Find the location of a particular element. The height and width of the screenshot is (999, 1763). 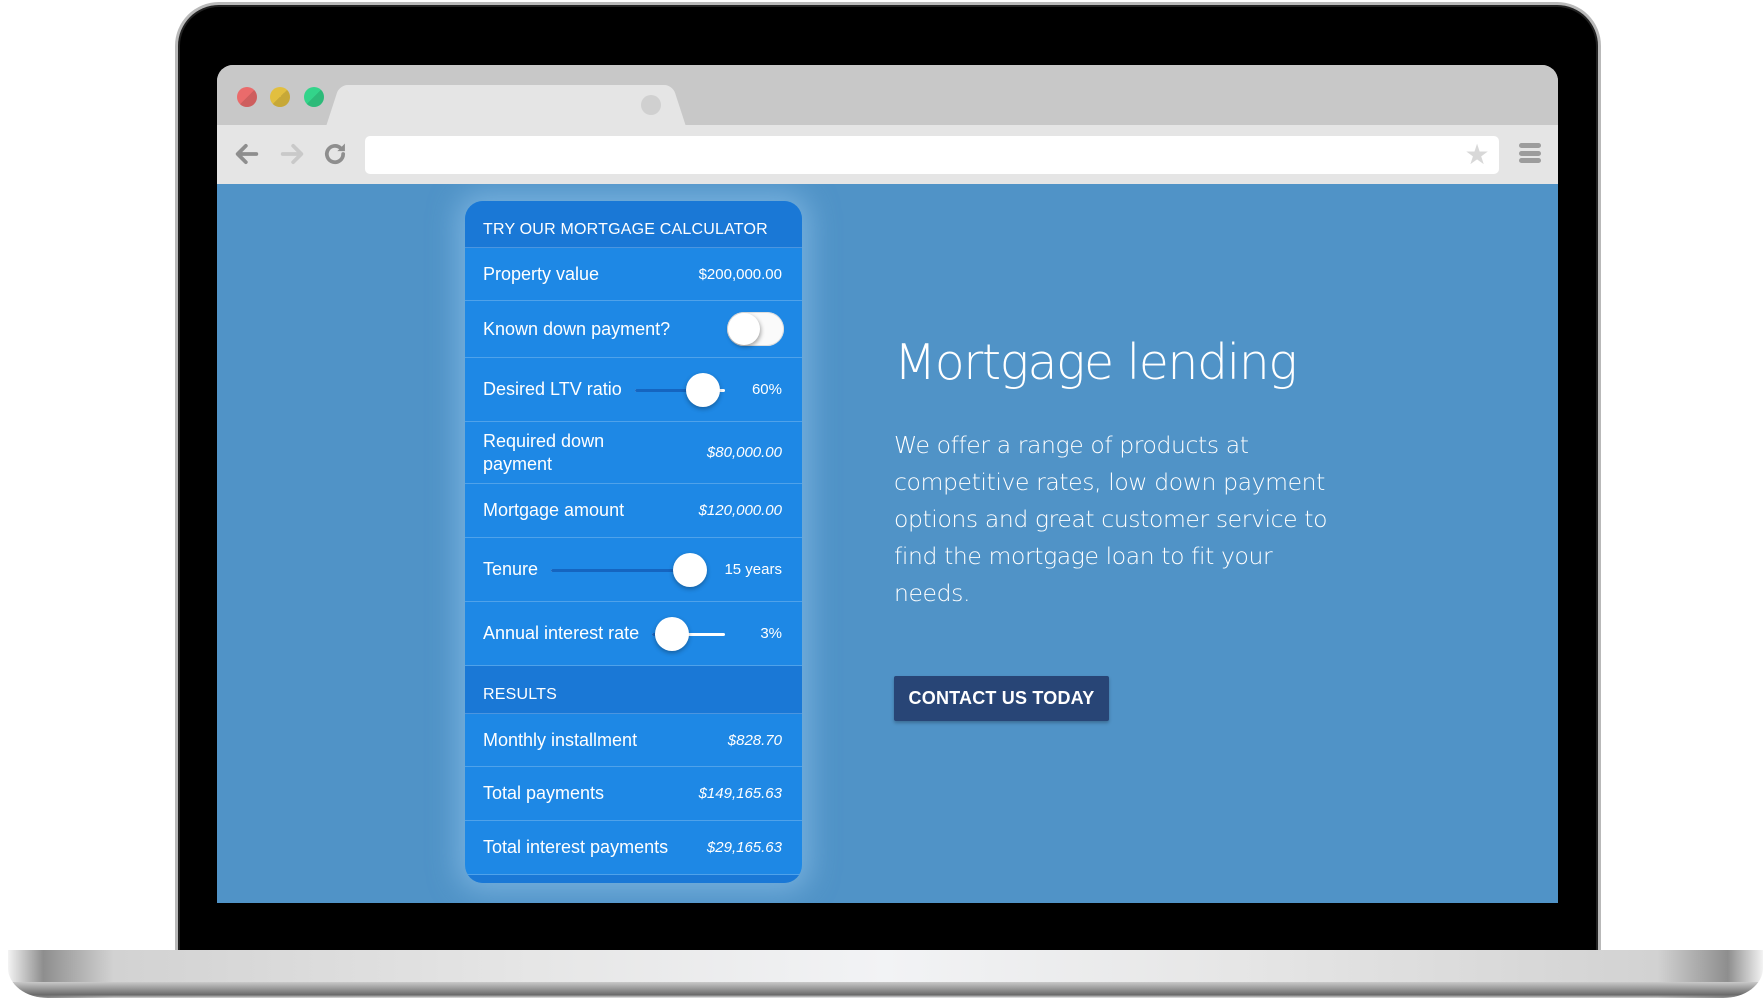

monthly-installment-row: Monthly installment $828.70 is located at coordinates (633, 740).